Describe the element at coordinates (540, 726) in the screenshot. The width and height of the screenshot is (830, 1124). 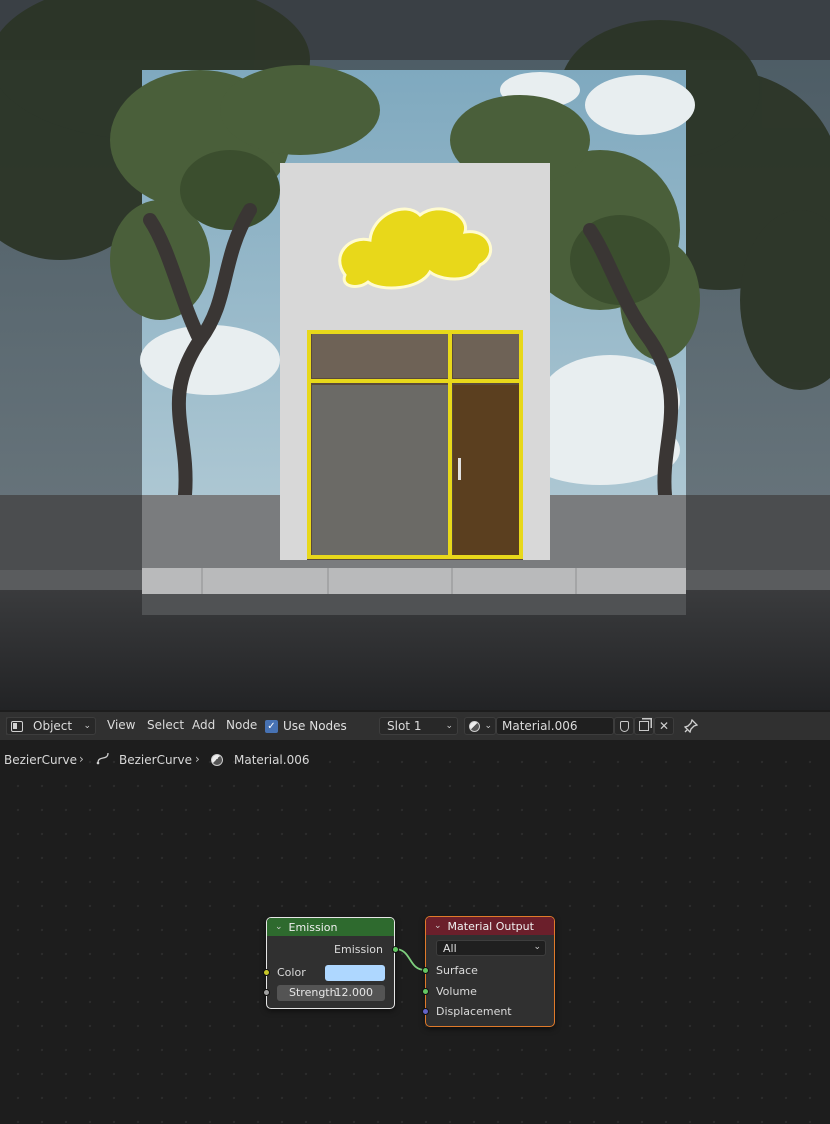
I see `material-name-value: Material.006` at that location.